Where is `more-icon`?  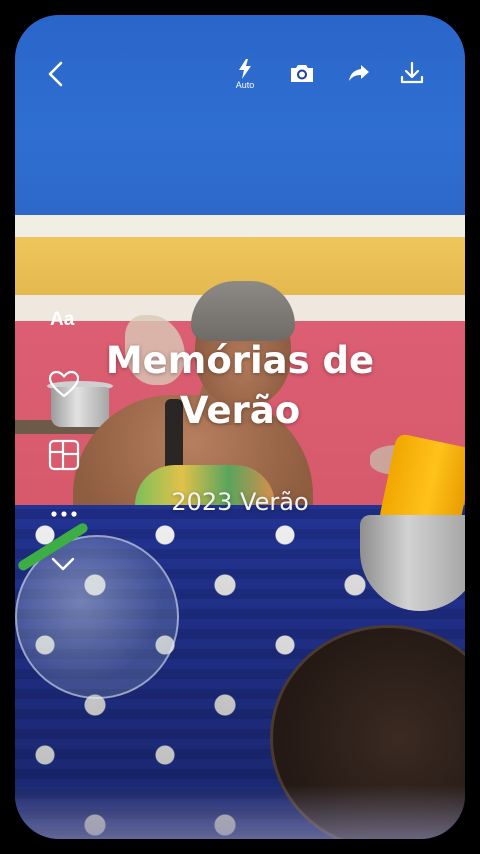
more-icon is located at coordinates (64, 514).